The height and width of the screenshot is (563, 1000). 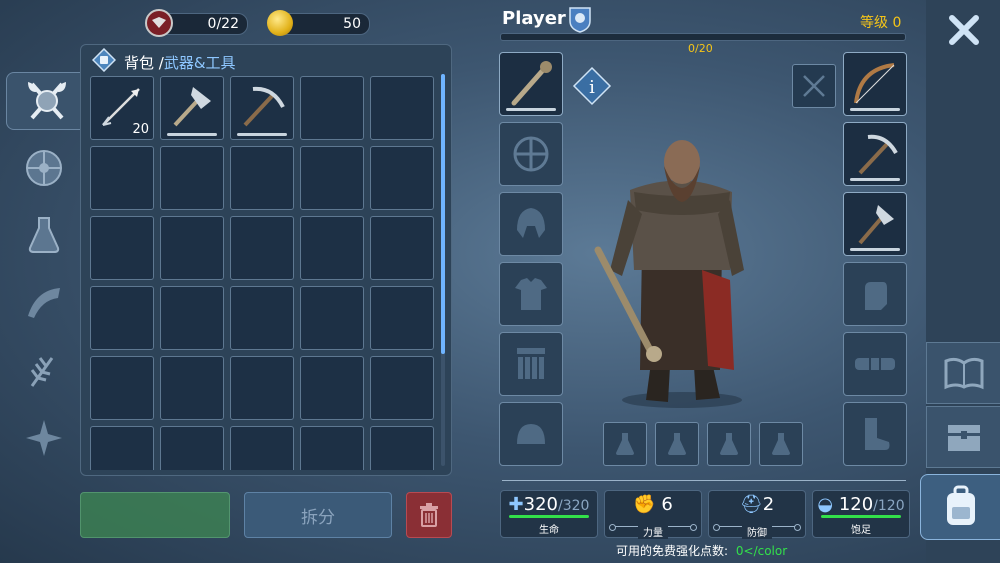 I want to click on slot-main-hand, so click(x=531, y=84).